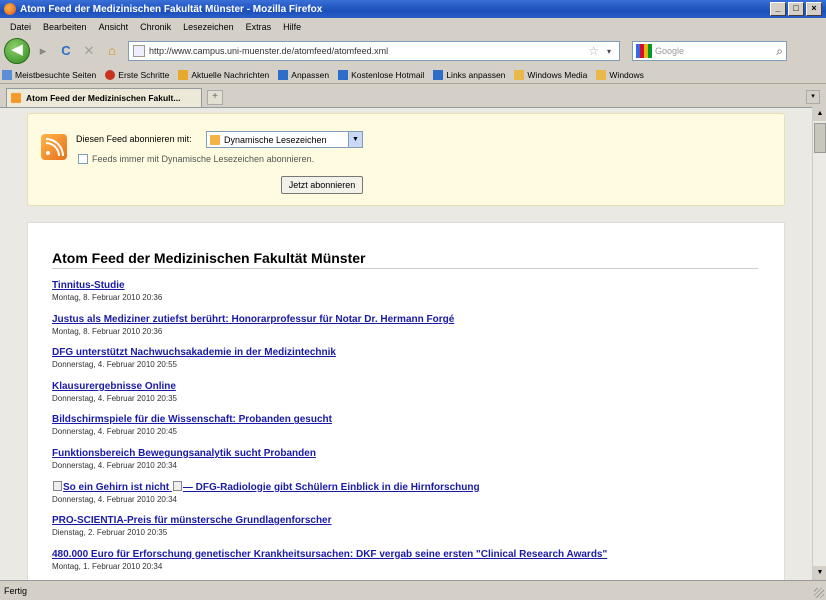 The image size is (826, 600). I want to click on rss-icon, so click(54, 147).